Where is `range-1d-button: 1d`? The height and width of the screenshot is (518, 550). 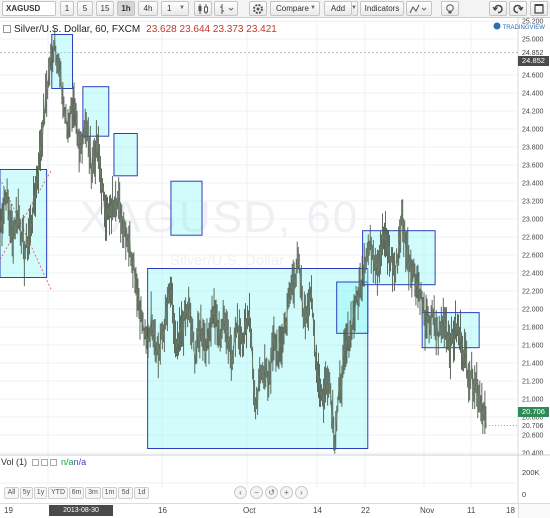 range-1d-button: 1d is located at coordinates (141, 493).